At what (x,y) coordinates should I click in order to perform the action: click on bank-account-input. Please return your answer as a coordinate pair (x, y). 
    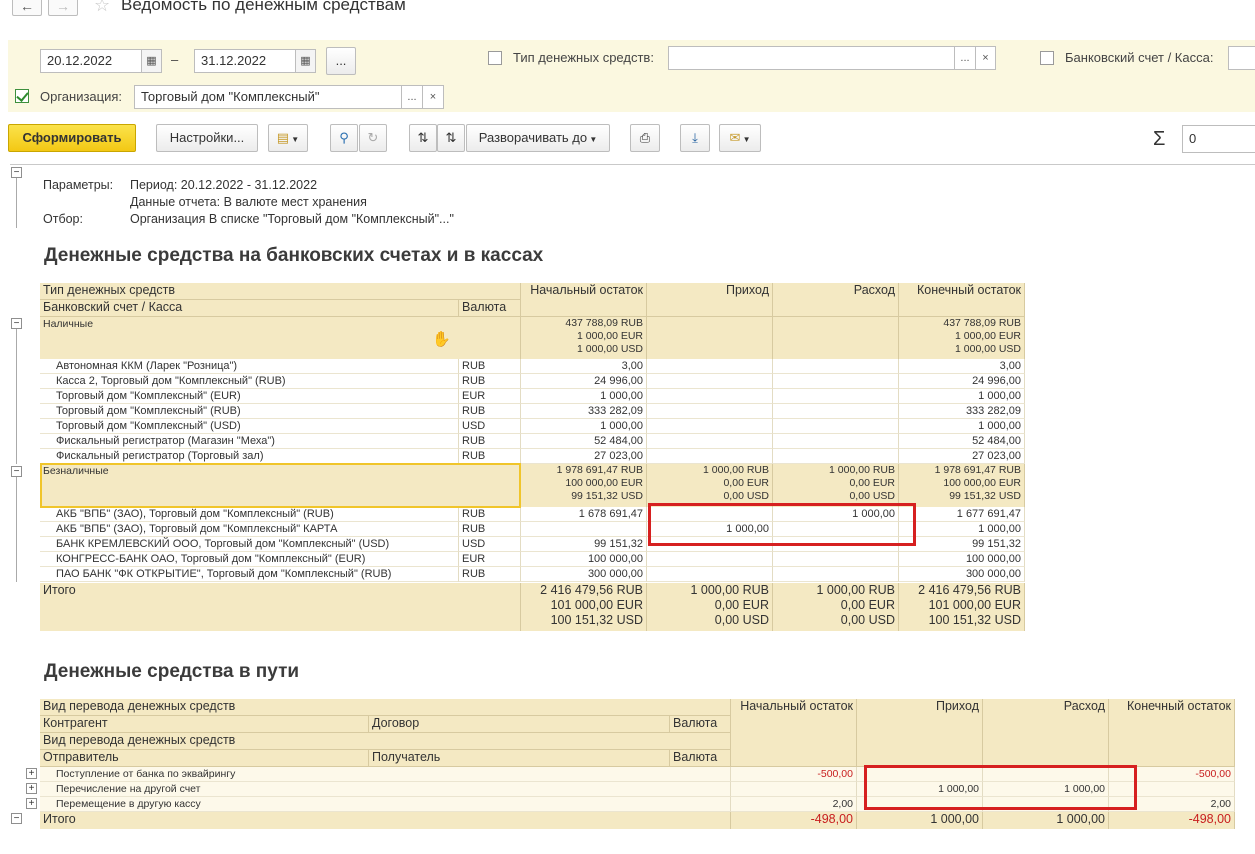
    Looking at the image, I should click on (1241, 58).